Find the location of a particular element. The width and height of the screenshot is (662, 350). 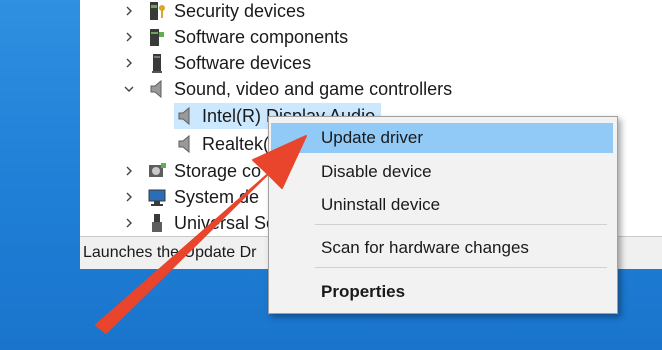

tree-item-storage-controllers: Storage co is located at coordinates (203, 171).